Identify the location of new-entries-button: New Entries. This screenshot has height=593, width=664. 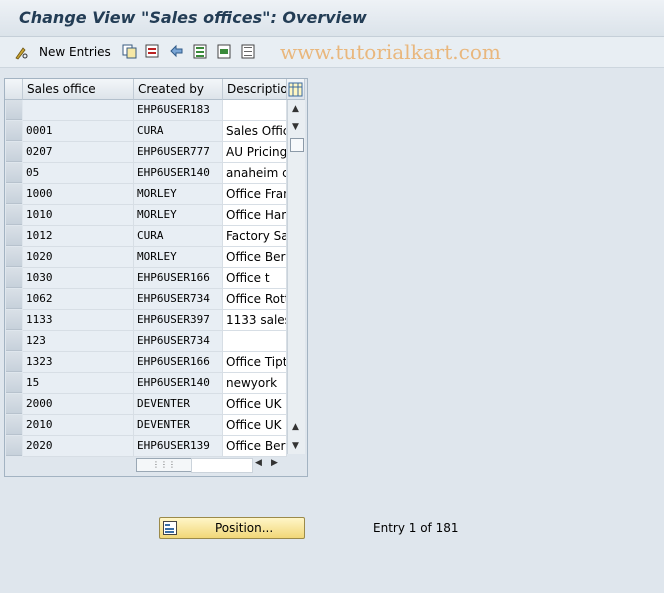
(62, 52).